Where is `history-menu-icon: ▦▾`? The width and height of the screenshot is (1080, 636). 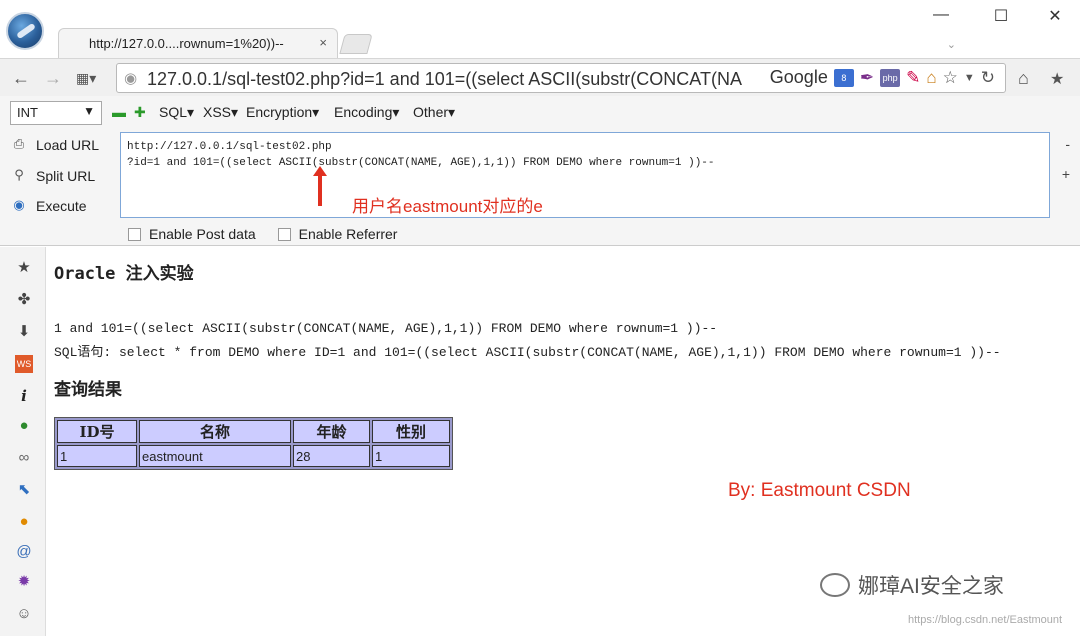 history-menu-icon: ▦▾ is located at coordinates (86, 78).